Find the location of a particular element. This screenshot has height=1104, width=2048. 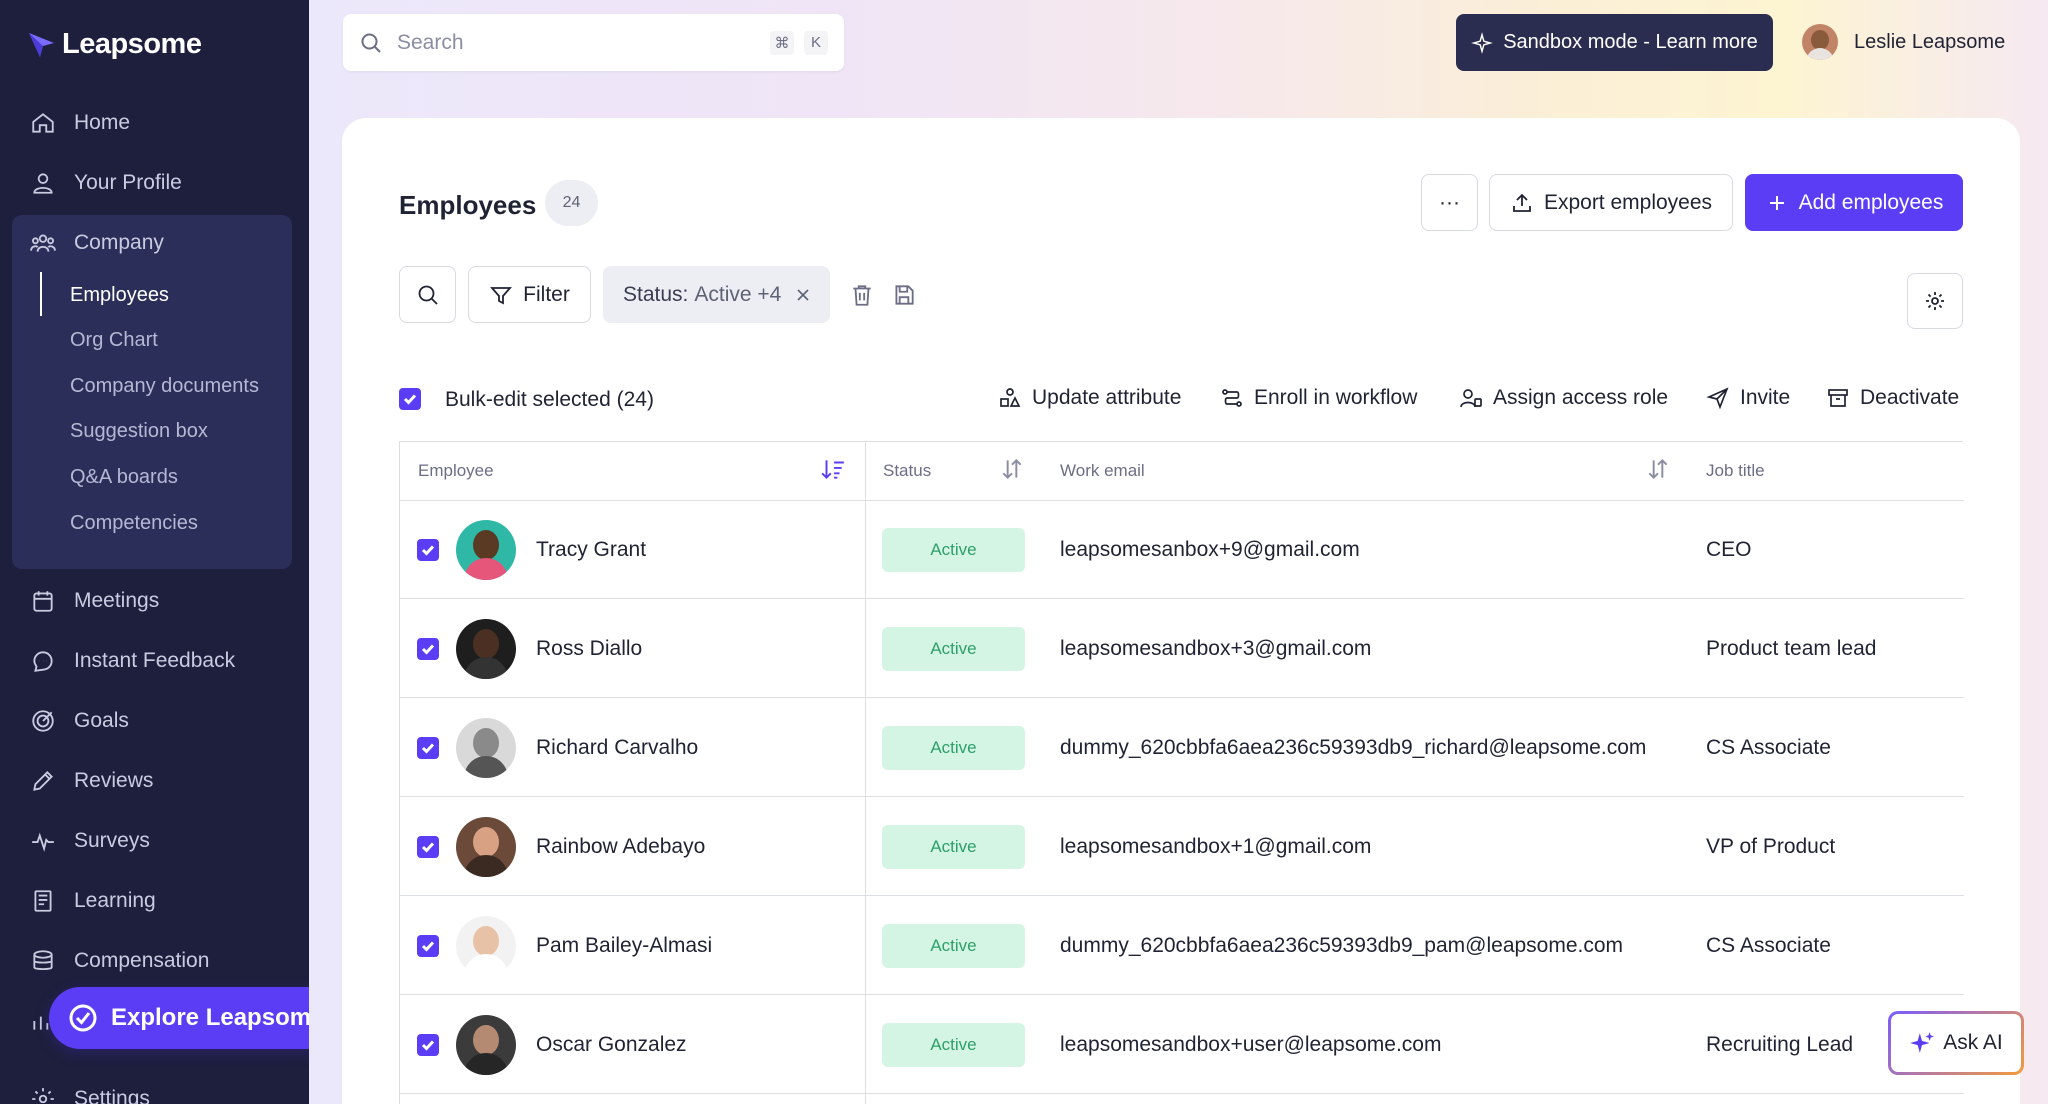

bulk-select-checkbox is located at coordinates (410, 399).